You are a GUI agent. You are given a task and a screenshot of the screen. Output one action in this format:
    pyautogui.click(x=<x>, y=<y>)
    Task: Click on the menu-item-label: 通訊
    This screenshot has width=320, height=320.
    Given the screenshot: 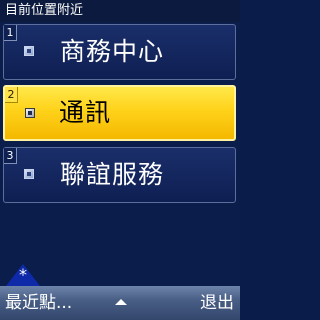 What is the action you would take?
    pyautogui.click(x=85, y=112)
    